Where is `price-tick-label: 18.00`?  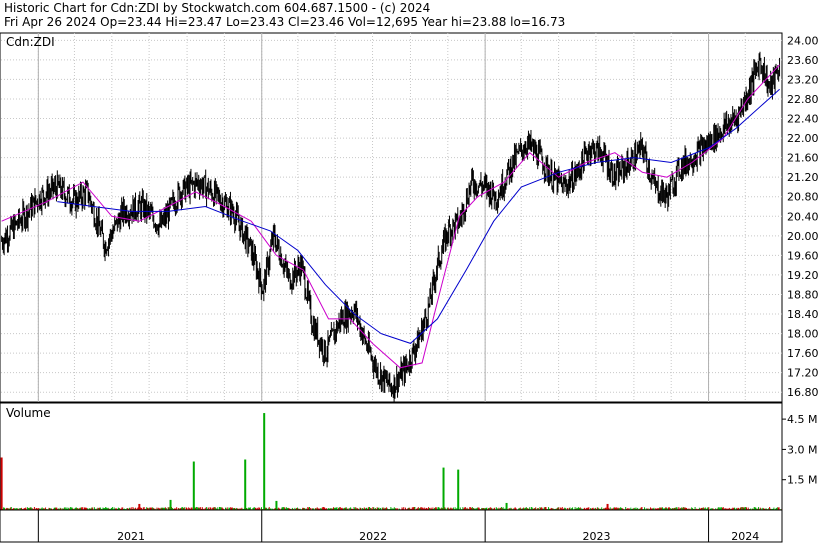
price-tick-label: 18.00 is located at coordinates (803, 334).